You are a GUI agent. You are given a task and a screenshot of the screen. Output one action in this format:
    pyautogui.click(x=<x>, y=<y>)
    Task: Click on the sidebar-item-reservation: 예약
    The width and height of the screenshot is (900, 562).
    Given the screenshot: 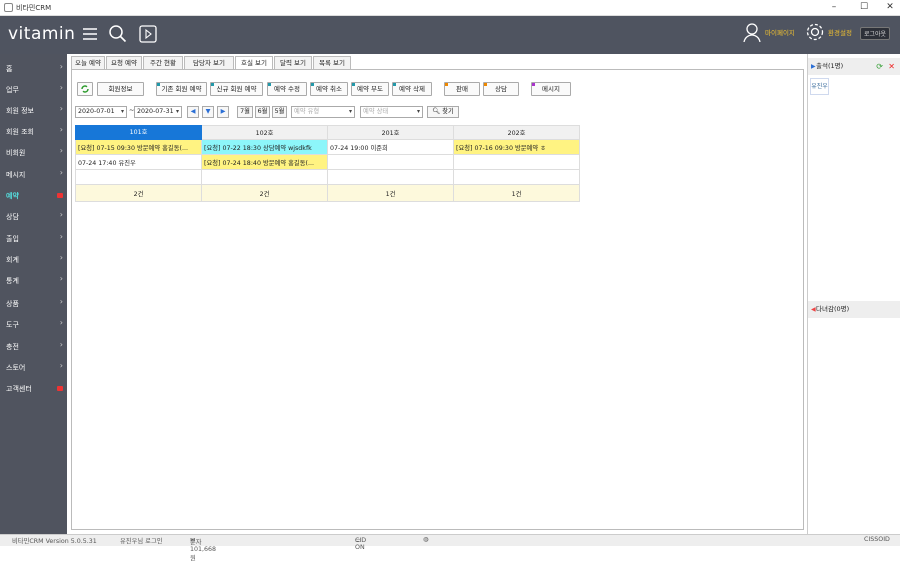 What is the action you would take?
    pyautogui.click(x=33, y=195)
    